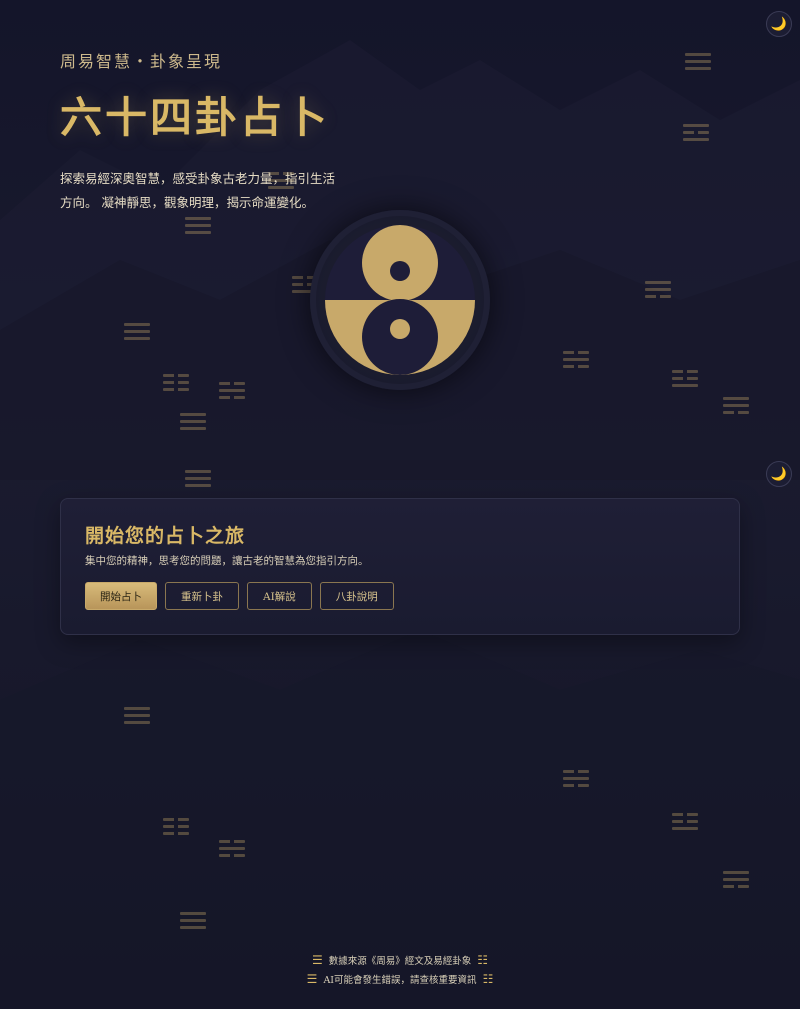  Describe the element at coordinates (165, 536) in the screenshot. I see `panel-title: 開始您的占卜之旅` at that location.